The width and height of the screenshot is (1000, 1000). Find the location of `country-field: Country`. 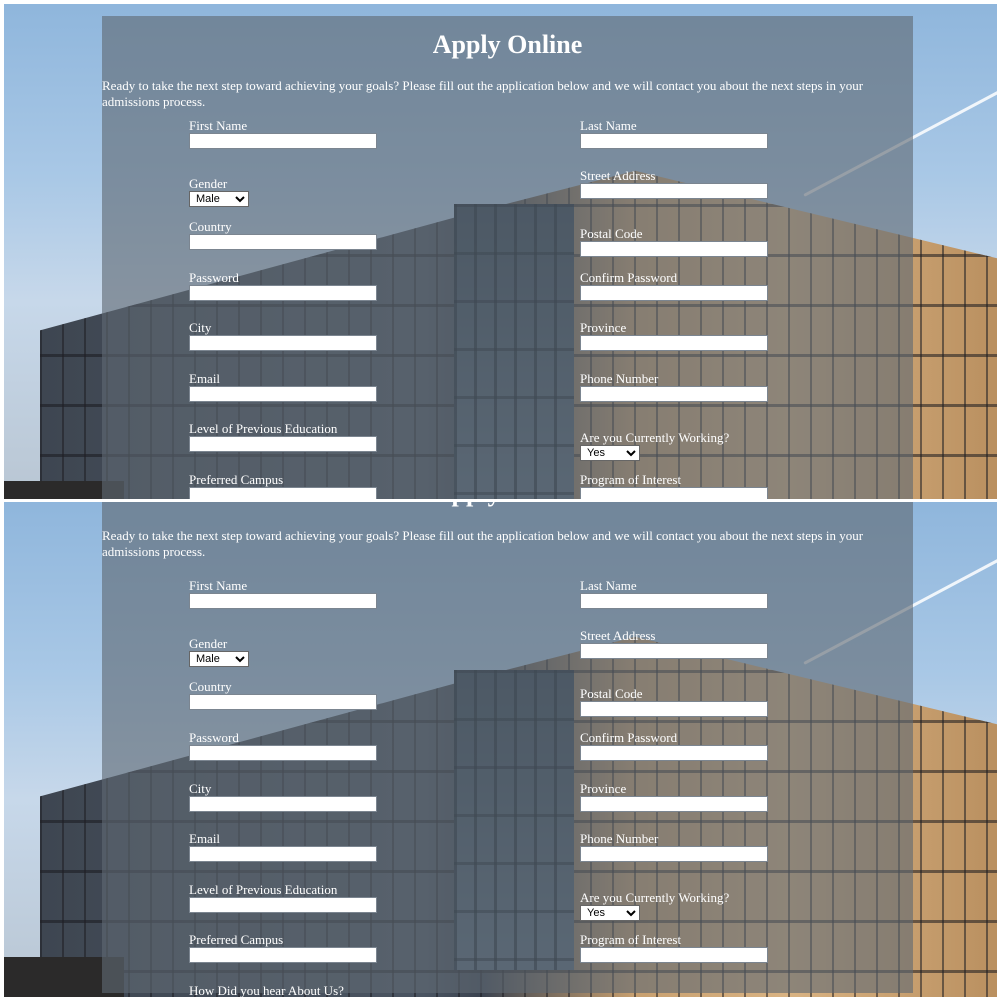

country-field: Country is located at coordinates (283, 234).